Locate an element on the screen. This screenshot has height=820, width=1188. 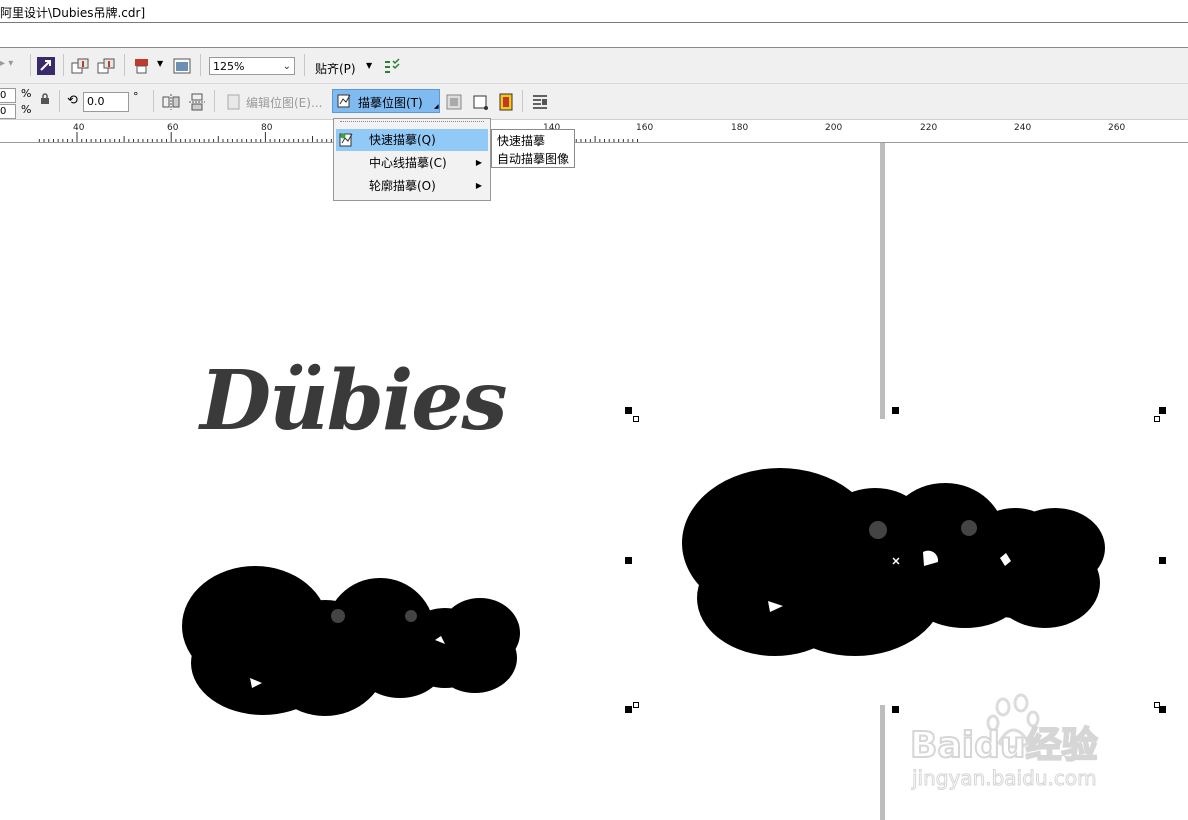
watermark-url: jingyan.baidu.com is located at coordinates (1005, 778).